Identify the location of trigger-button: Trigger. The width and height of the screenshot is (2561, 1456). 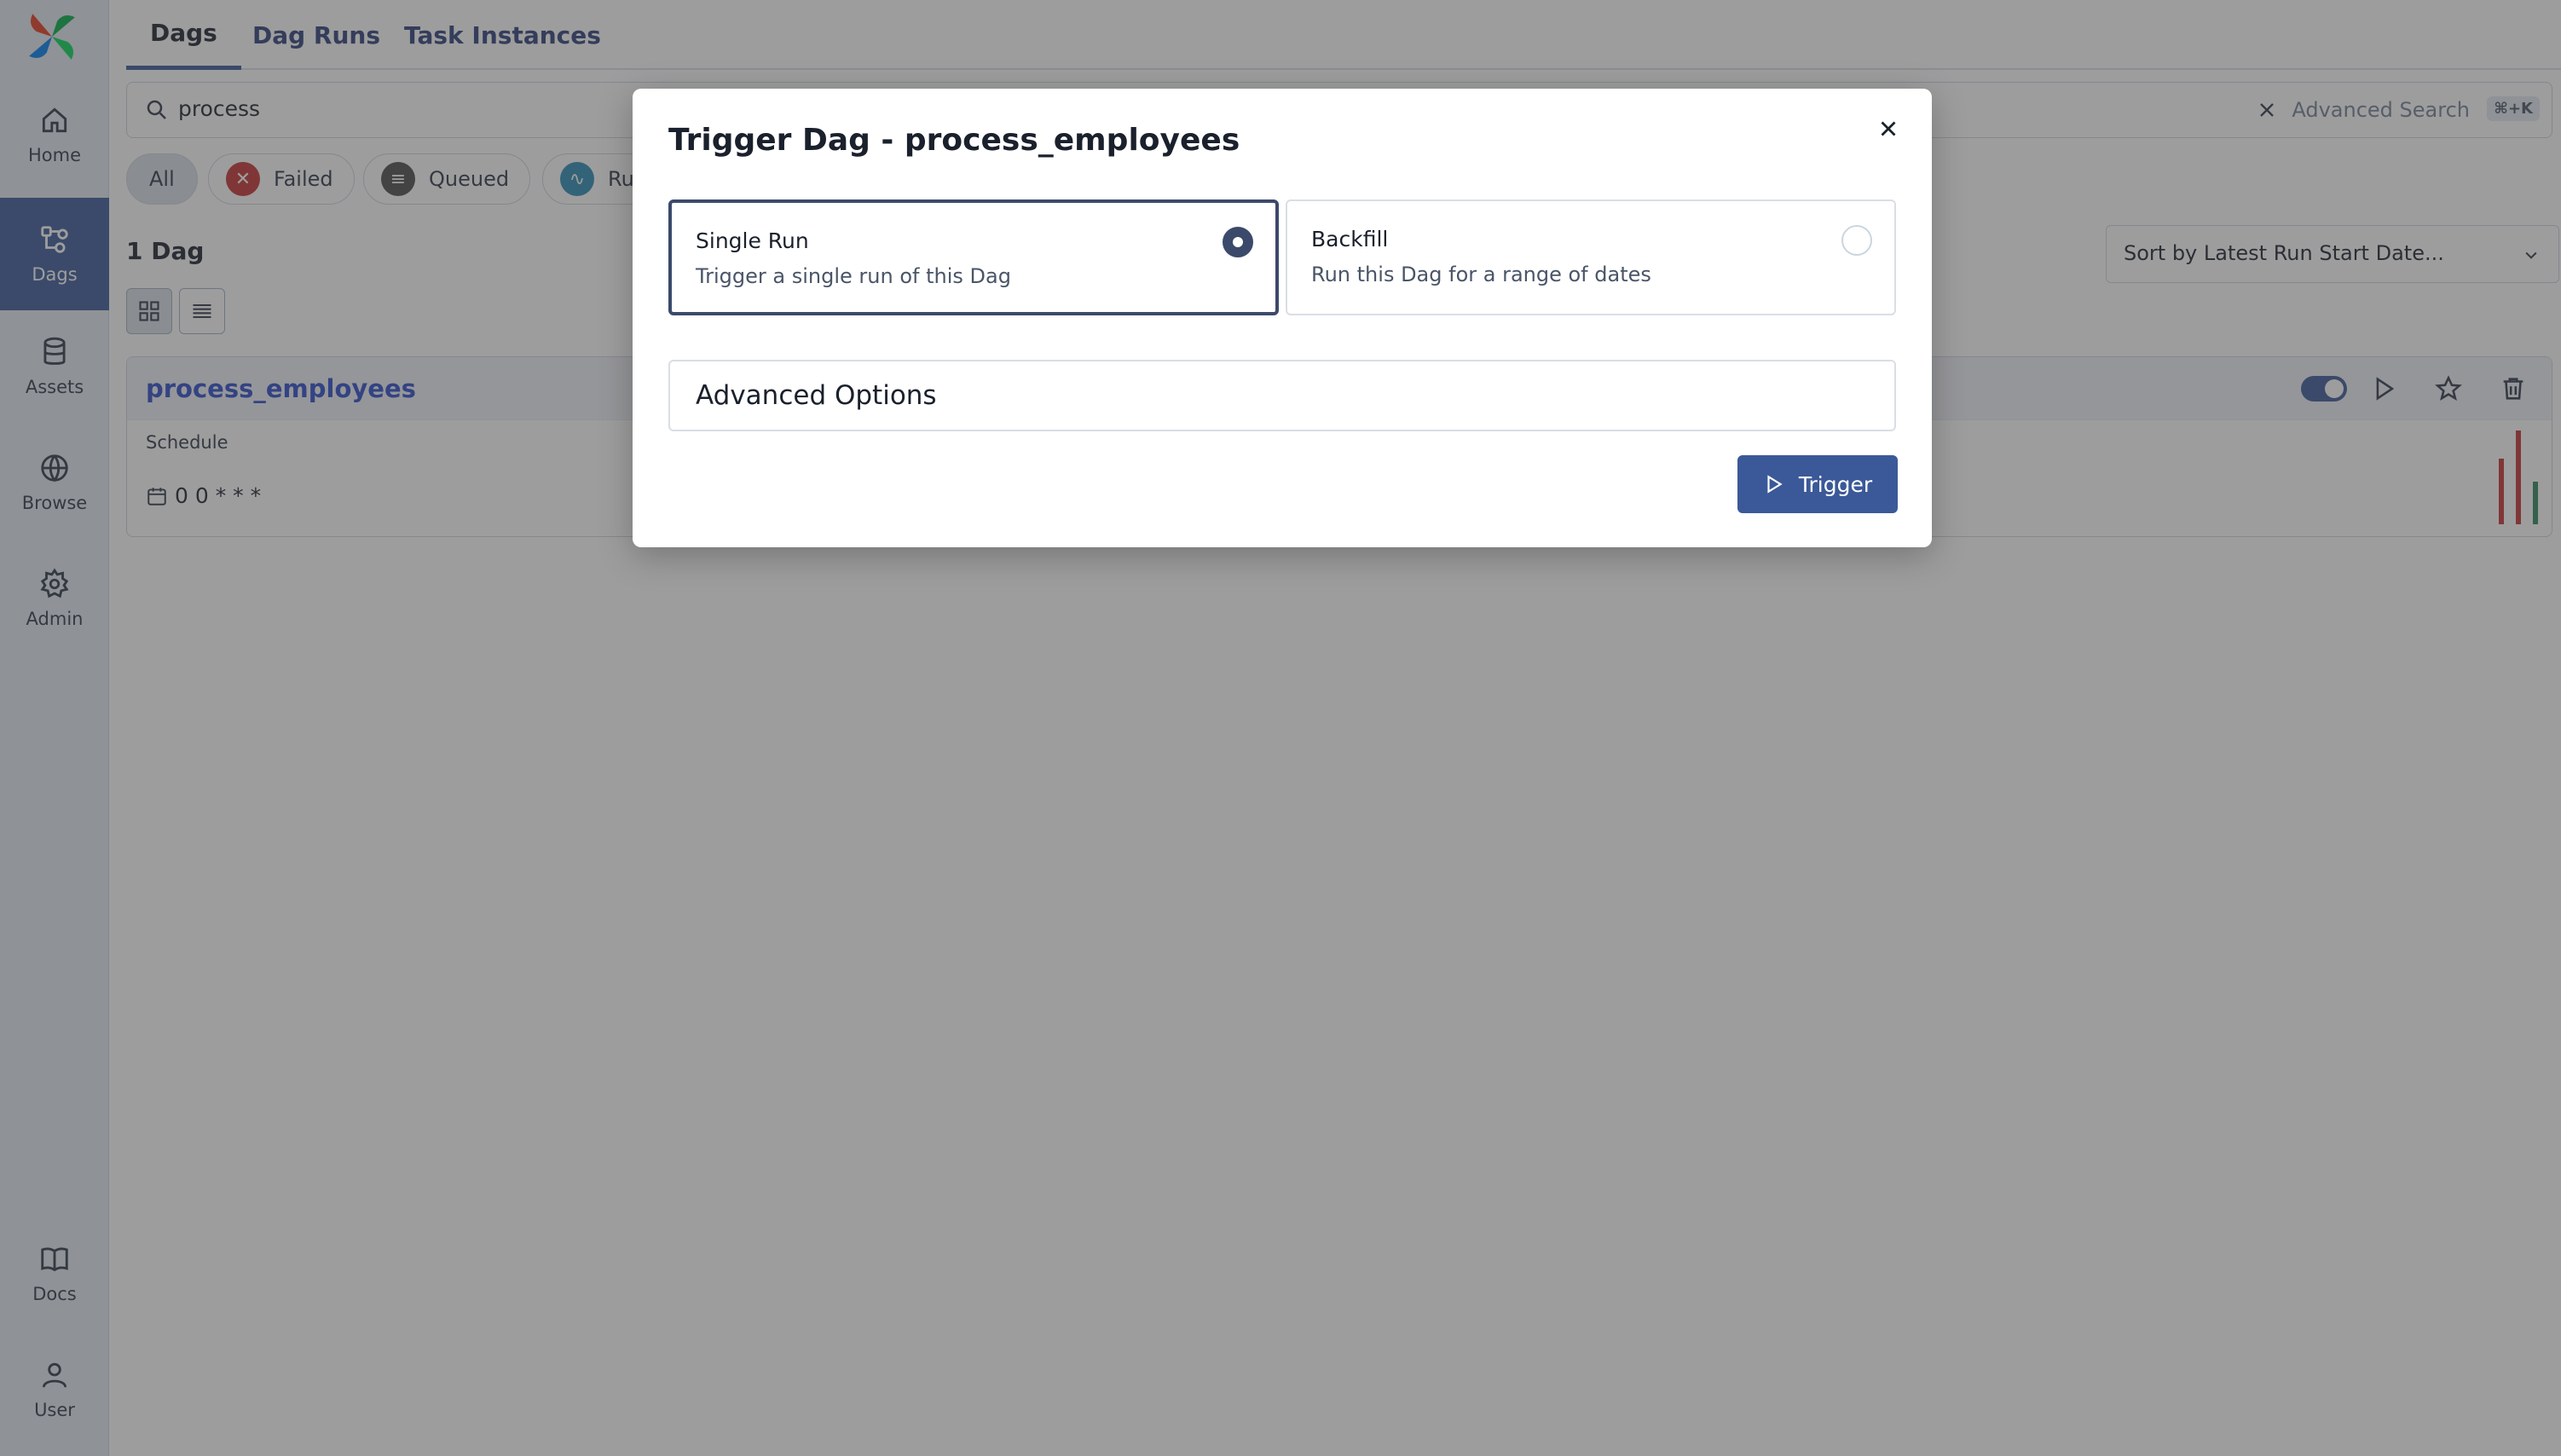
(1817, 484).